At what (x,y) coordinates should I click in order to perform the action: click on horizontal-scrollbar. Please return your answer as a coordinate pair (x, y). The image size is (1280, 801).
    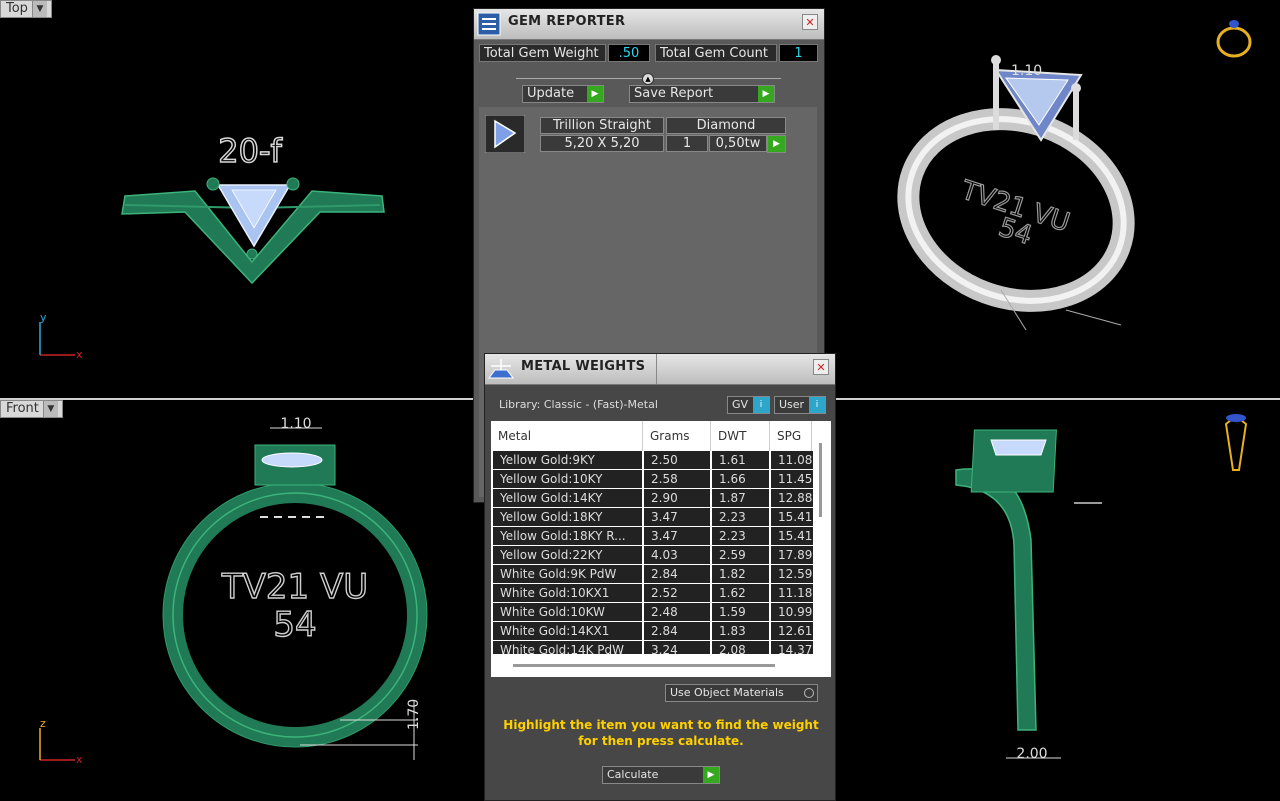
    Looking at the image, I should click on (644, 665).